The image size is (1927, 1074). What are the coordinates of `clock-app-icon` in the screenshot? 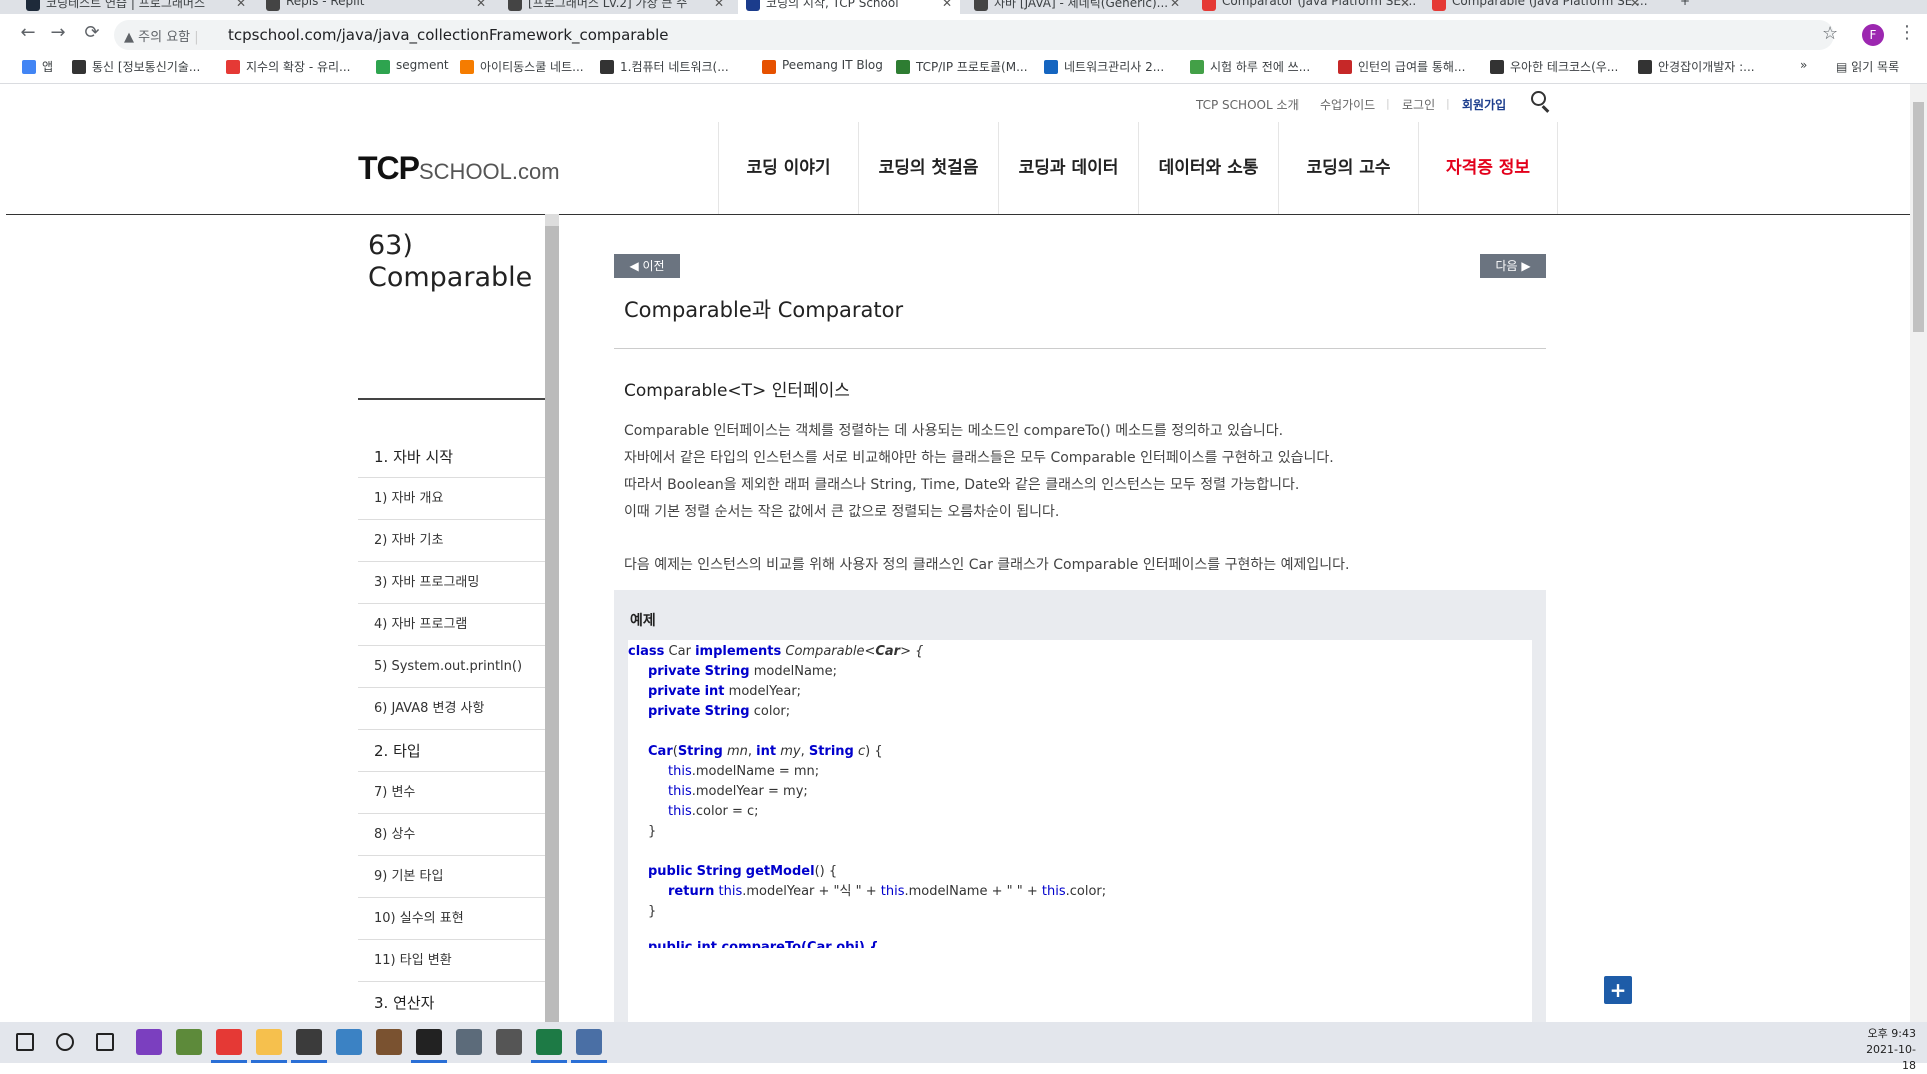 It's located at (509, 1042).